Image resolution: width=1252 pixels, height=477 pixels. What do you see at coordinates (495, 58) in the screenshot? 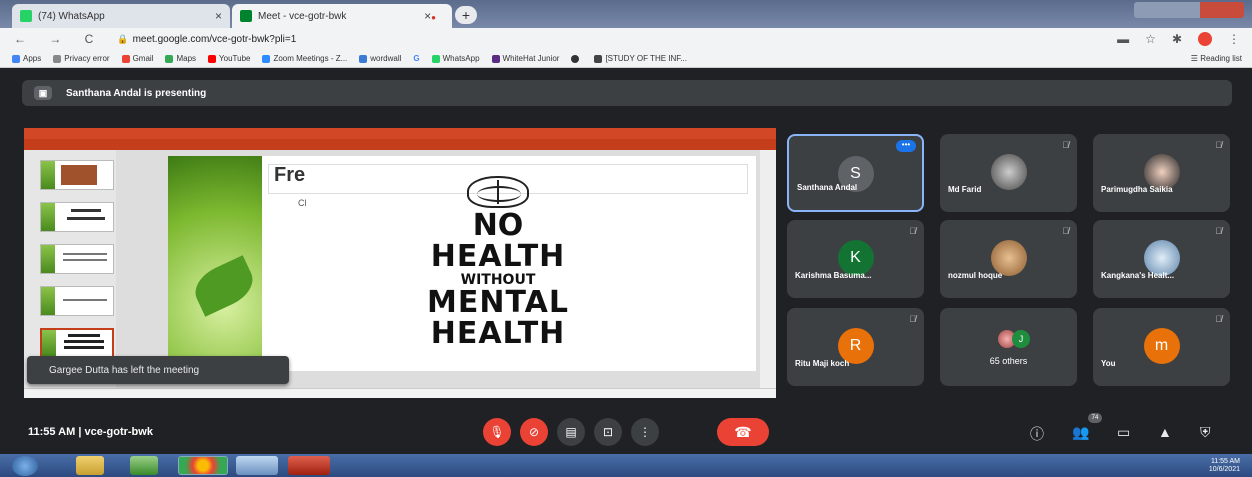
I see `whitehat-icon` at bounding box center [495, 58].